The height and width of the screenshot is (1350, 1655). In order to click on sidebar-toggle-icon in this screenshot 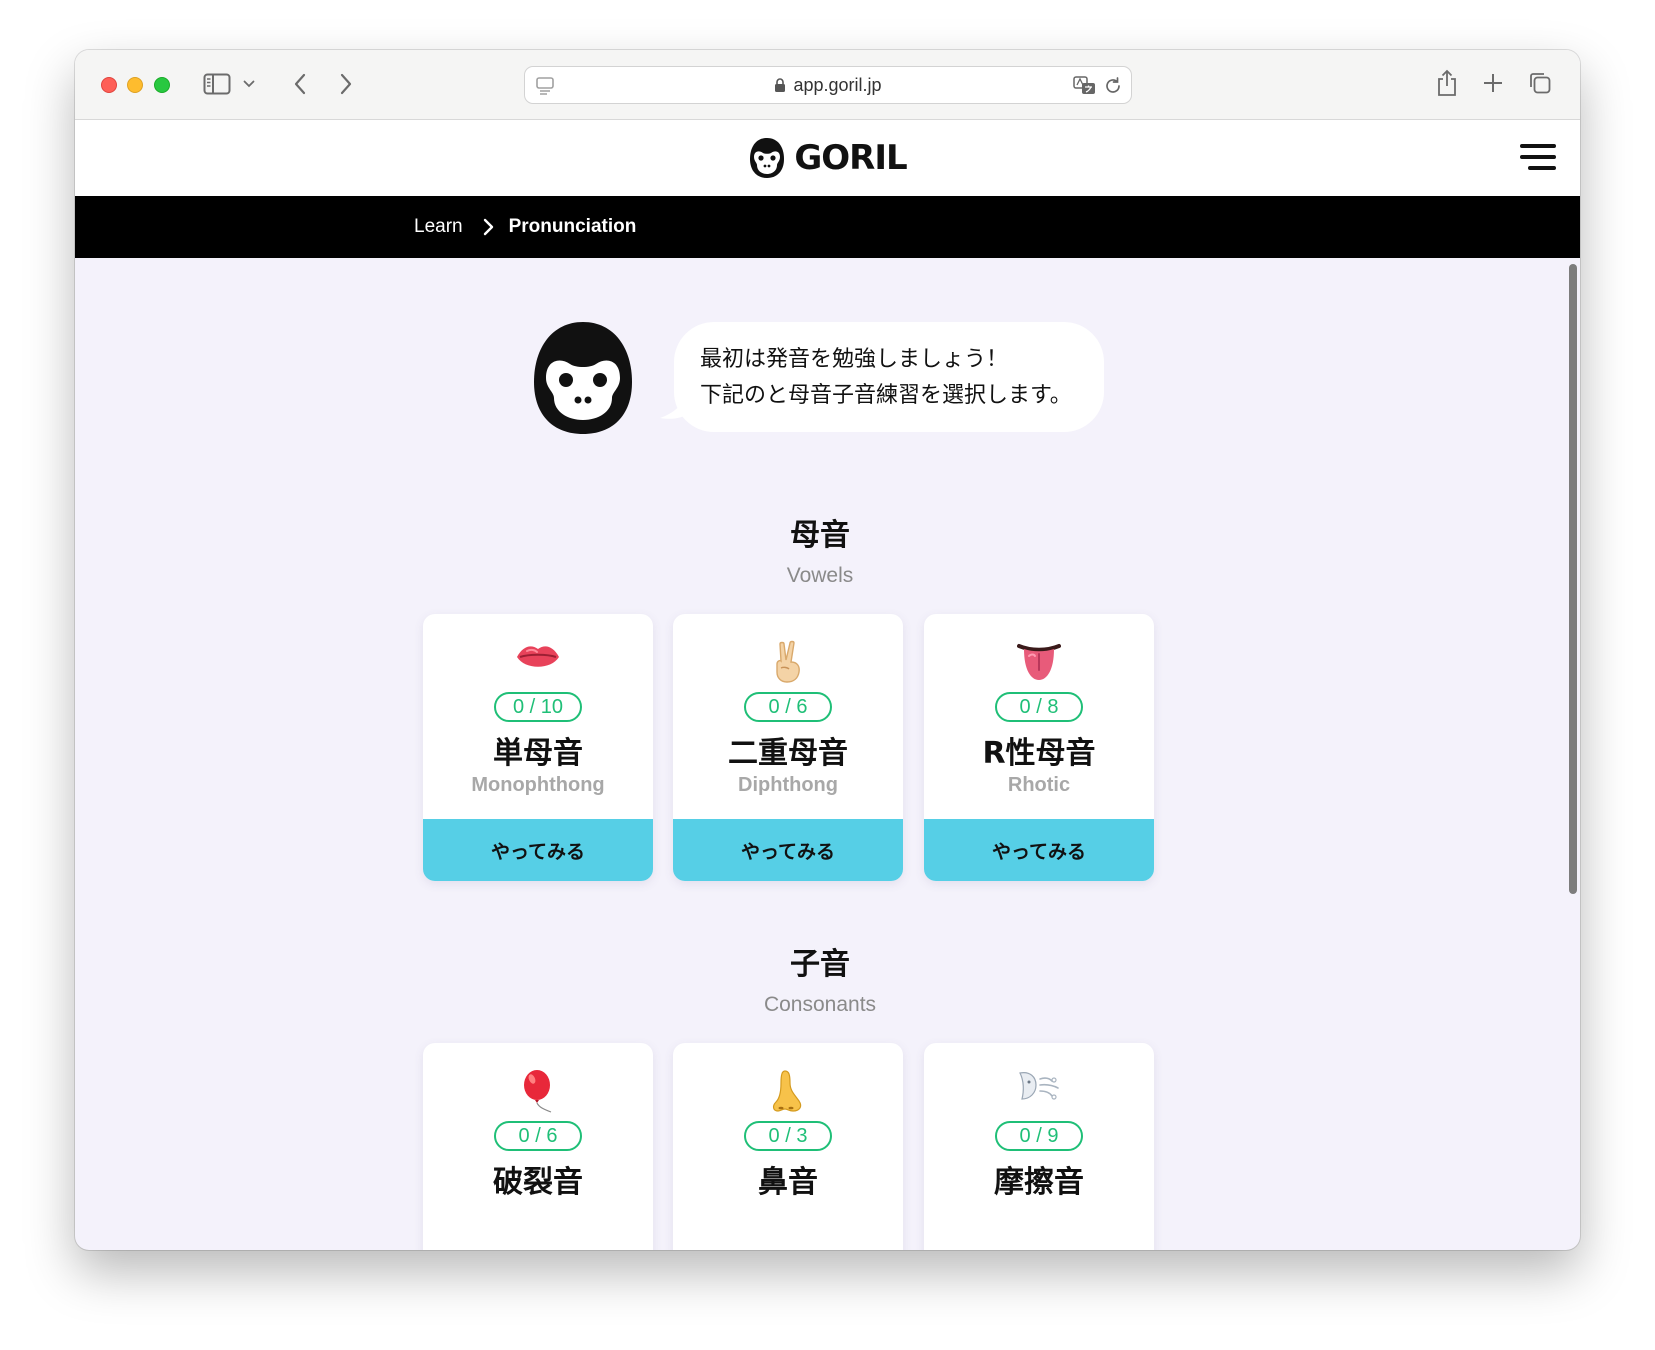, I will do `click(217, 84)`.